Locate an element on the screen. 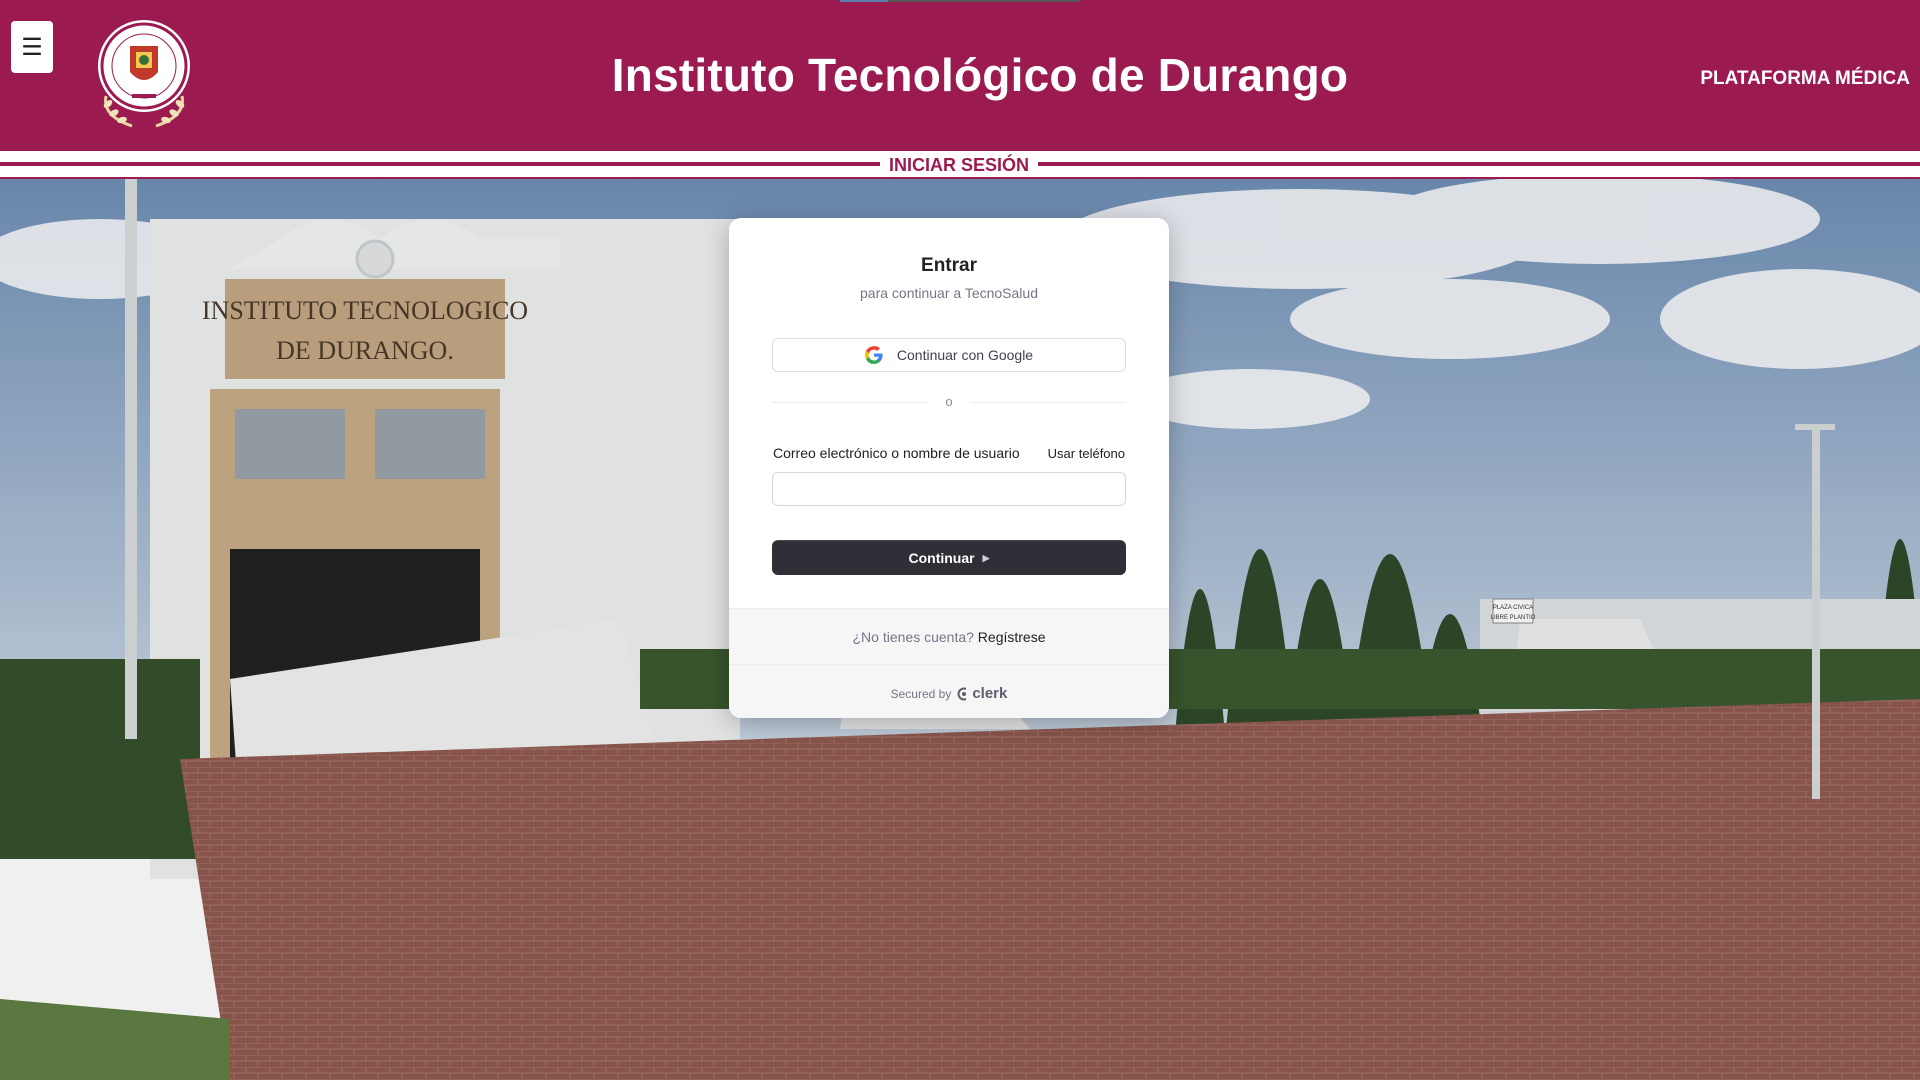 The height and width of the screenshot is (1080, 1920). signup-row: ¿No tienes cuenta? Regístrese is located at coordinates (949, 637).